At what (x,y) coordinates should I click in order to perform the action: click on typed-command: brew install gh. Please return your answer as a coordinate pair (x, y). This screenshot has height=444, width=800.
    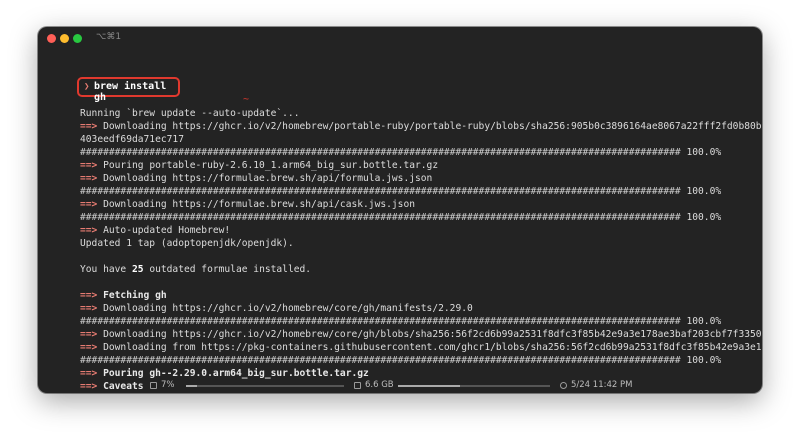
    Looking at the image, I should click on (130, 92).